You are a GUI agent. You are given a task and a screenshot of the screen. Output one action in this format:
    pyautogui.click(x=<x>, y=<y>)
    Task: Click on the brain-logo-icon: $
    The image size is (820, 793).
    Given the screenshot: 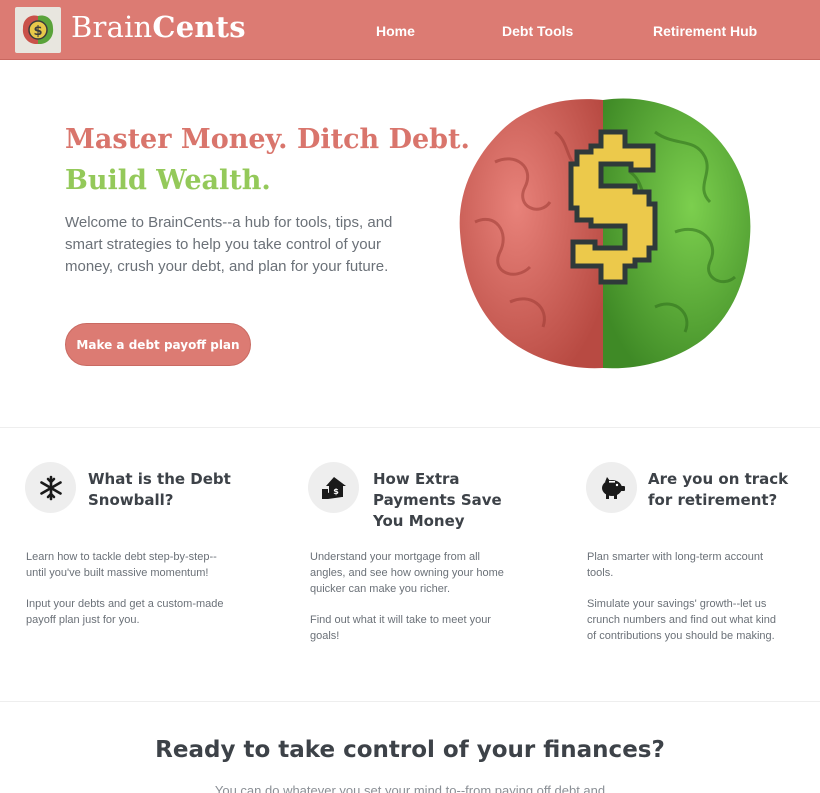 What is the action you would take?
    pyautogui.click(x=38, y=30)
    